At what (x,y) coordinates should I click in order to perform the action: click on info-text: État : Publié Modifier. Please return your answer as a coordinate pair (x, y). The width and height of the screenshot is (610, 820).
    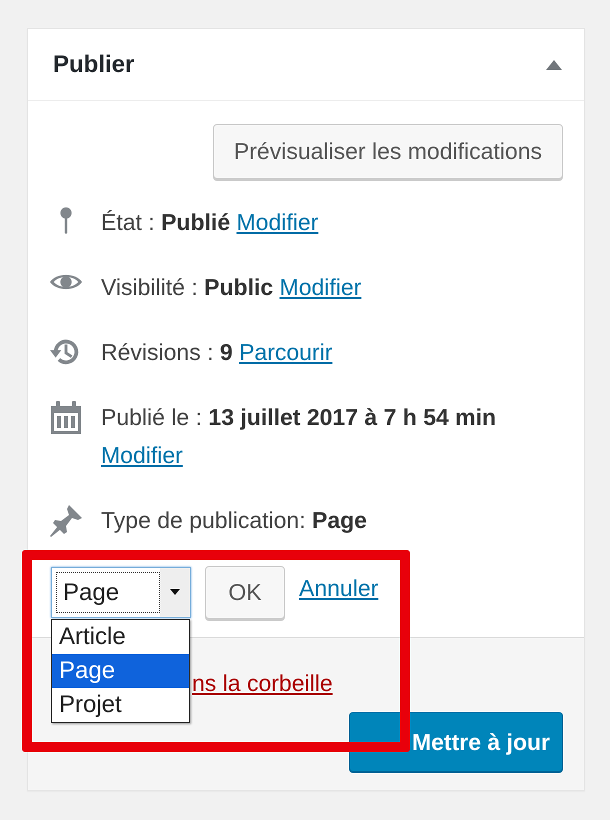
    Looking at the image, I should click on (209, 222).